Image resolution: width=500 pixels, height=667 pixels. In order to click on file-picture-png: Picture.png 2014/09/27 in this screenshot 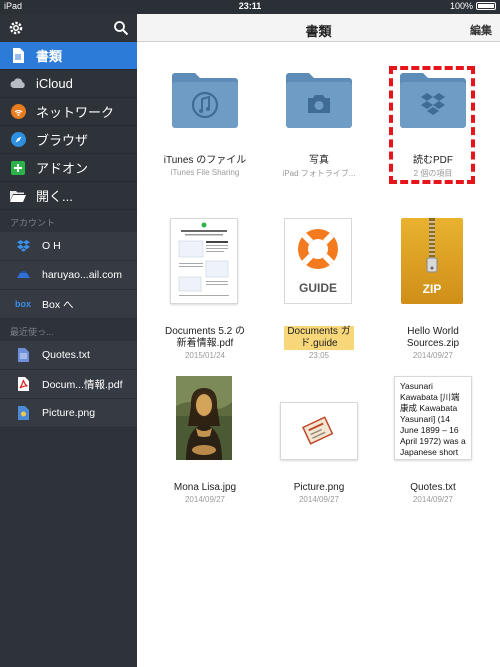, I will do `click(319, 439)`.